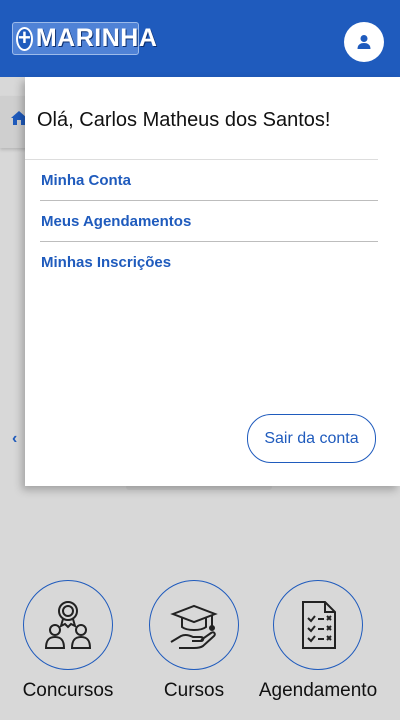 The width and height of the screenshot is (400, 720). I want to click on shortcut-cursos: Cursos, so click(194, 641).